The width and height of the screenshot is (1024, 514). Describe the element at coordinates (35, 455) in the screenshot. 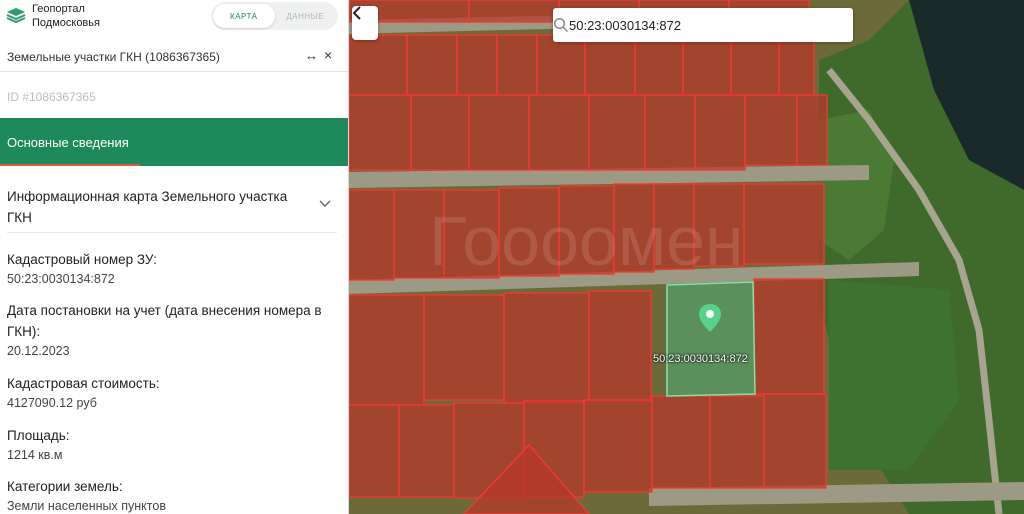

I see `field-value: 1214 кв.м` at that location.